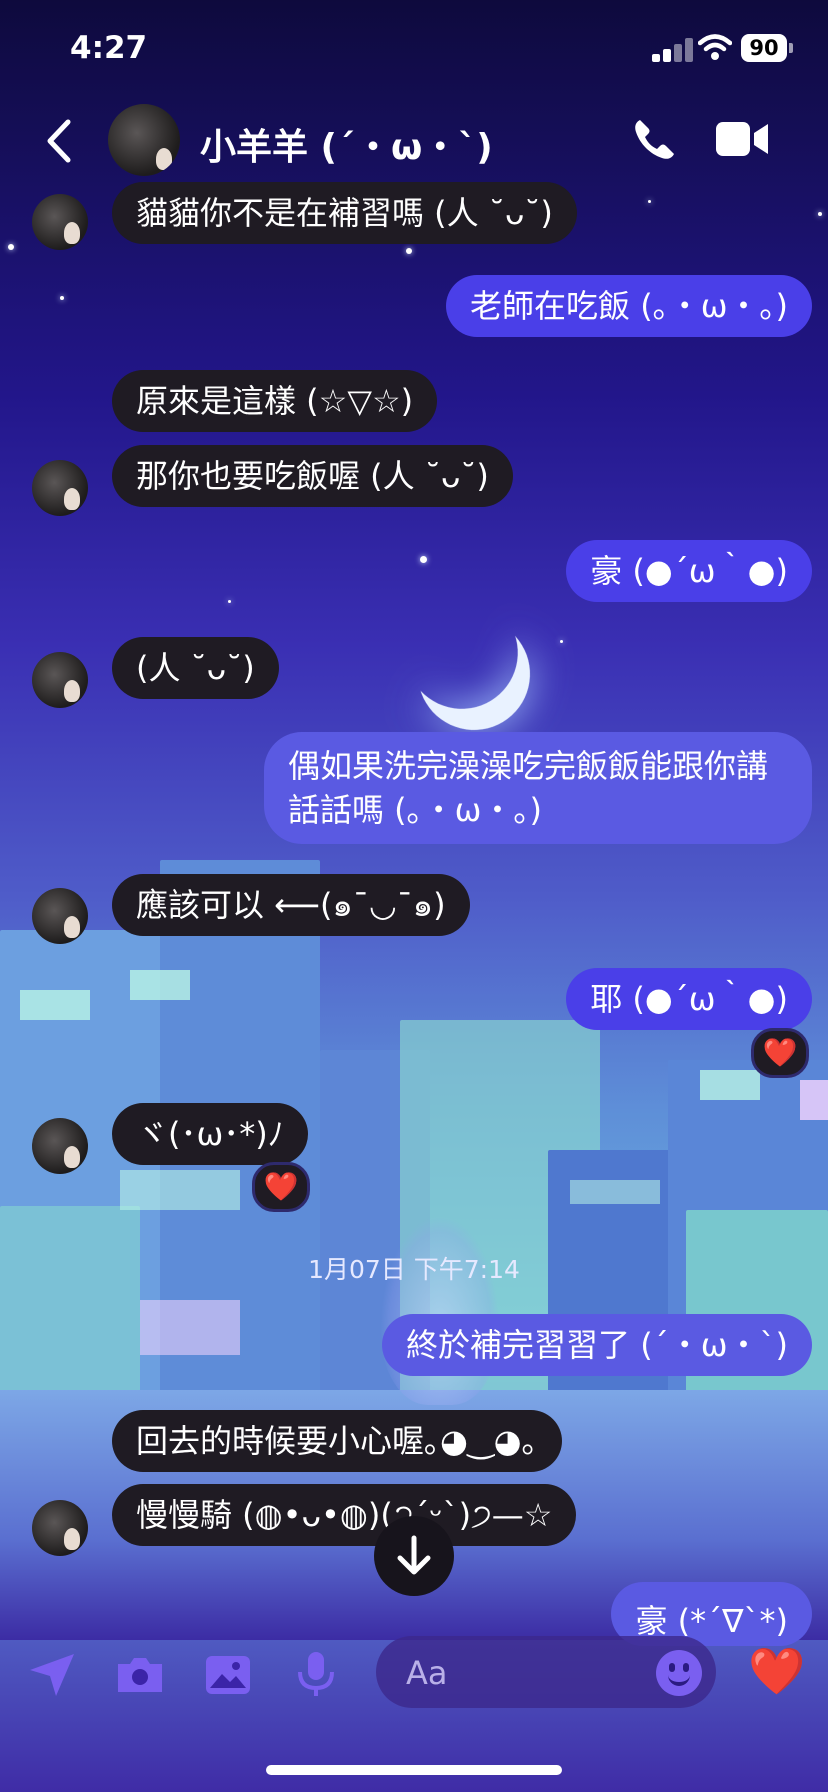  What do you see at coordinates (689, 999) in the screenshot?
I see `message-bubble-outgoing: 耶 (●´ω｀●)` at bounding box center [689, 999].